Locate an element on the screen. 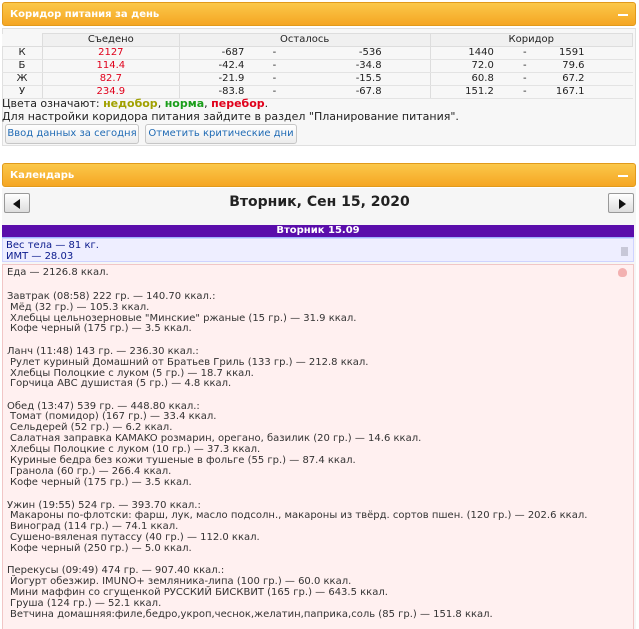 The image size is (639, 629). eaten-value: 114.4 is located at coordinates (110, 66).